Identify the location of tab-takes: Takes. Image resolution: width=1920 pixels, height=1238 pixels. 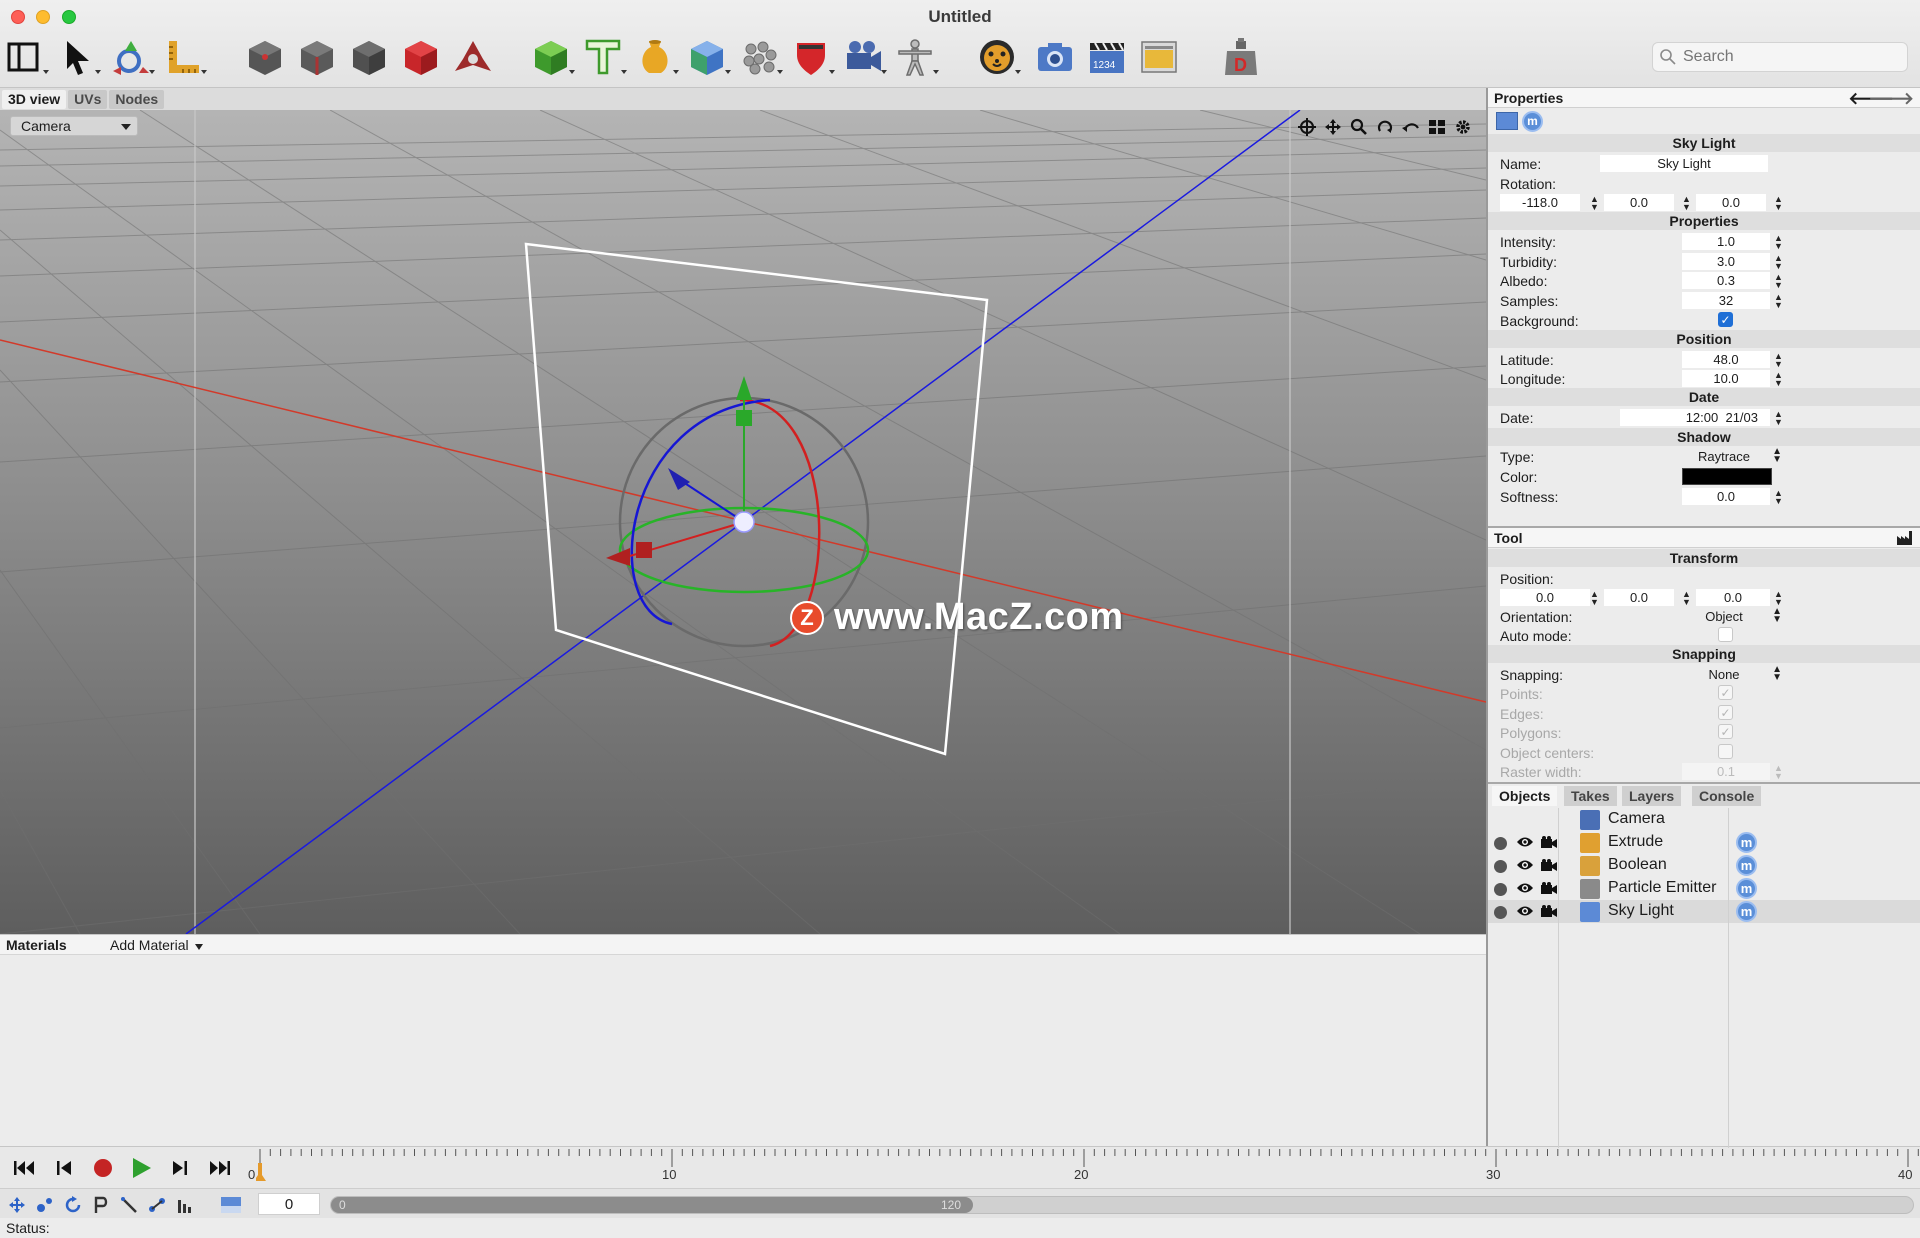
(1590, 796).